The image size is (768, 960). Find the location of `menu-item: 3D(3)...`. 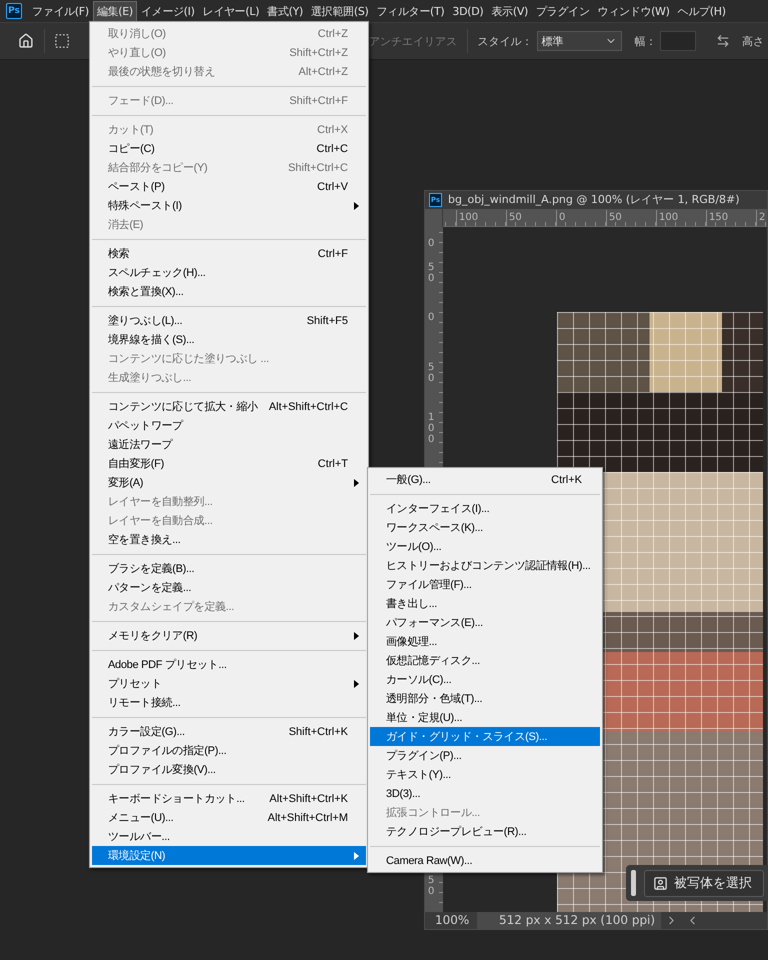

menu-item: 3D(3)... is located at coordinates (485, 793).